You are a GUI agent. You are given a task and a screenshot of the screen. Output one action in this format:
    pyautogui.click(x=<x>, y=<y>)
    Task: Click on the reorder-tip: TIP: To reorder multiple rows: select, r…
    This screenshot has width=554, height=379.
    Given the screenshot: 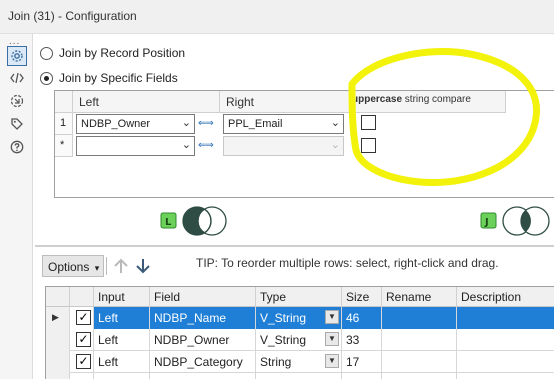 What is the action you would take?
    pyautogui.click(x=347, y=263)
    